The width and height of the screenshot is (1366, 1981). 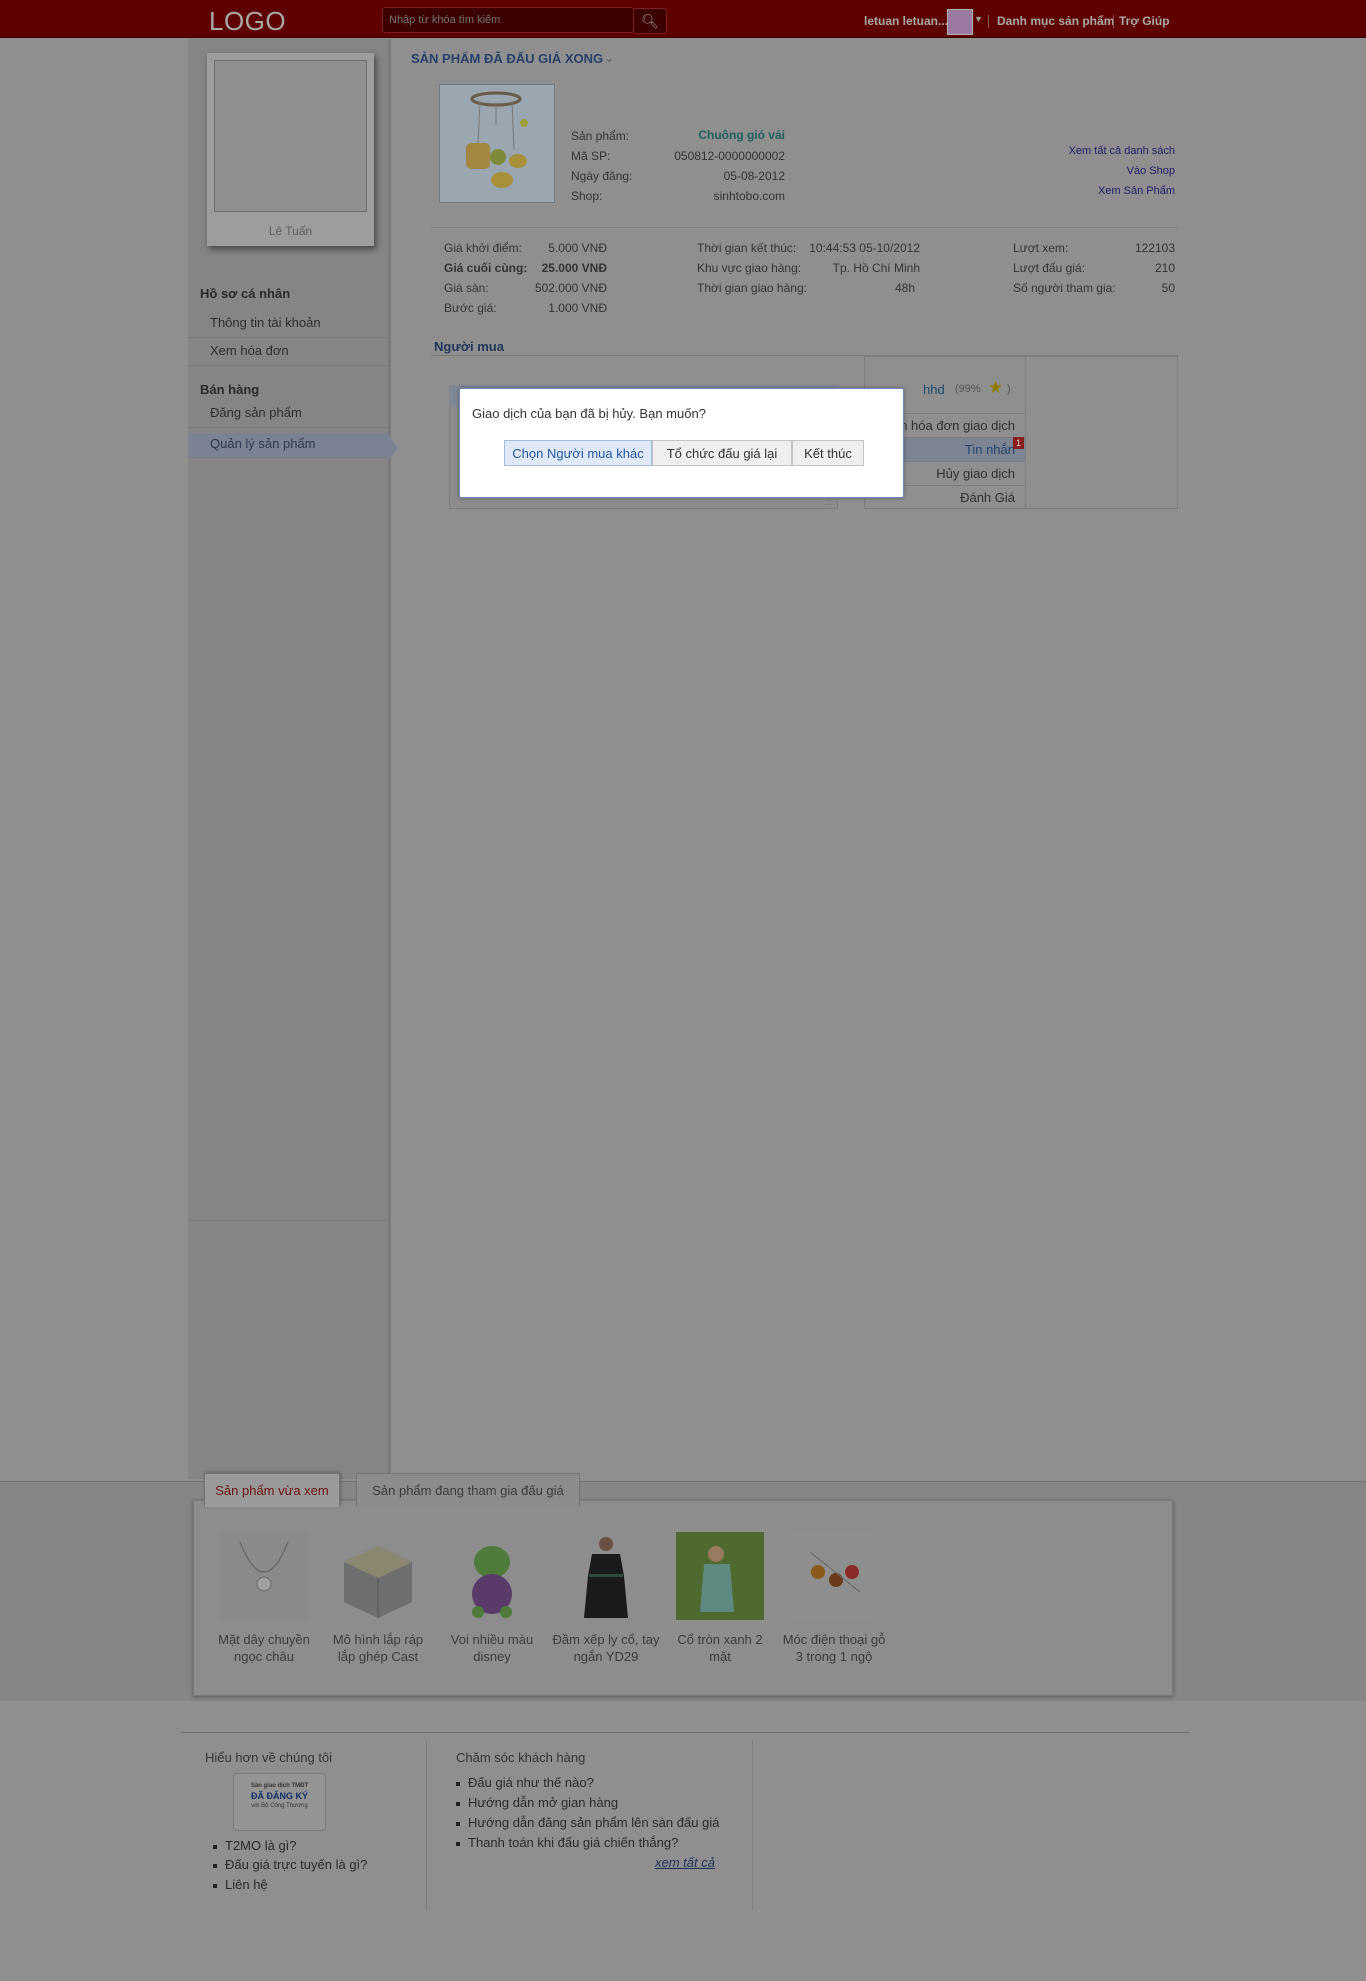 I want to click on product-image, so click(x=497, y=143).